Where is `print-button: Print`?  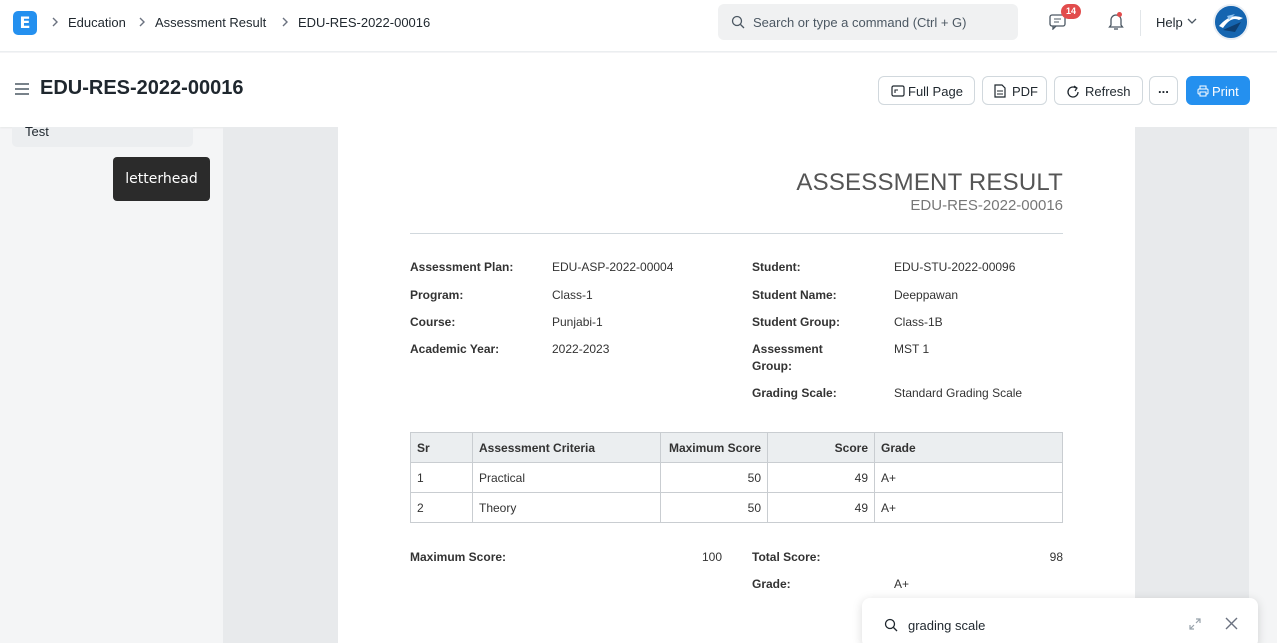
print-button: Print is located at coordinates (1218, 90).